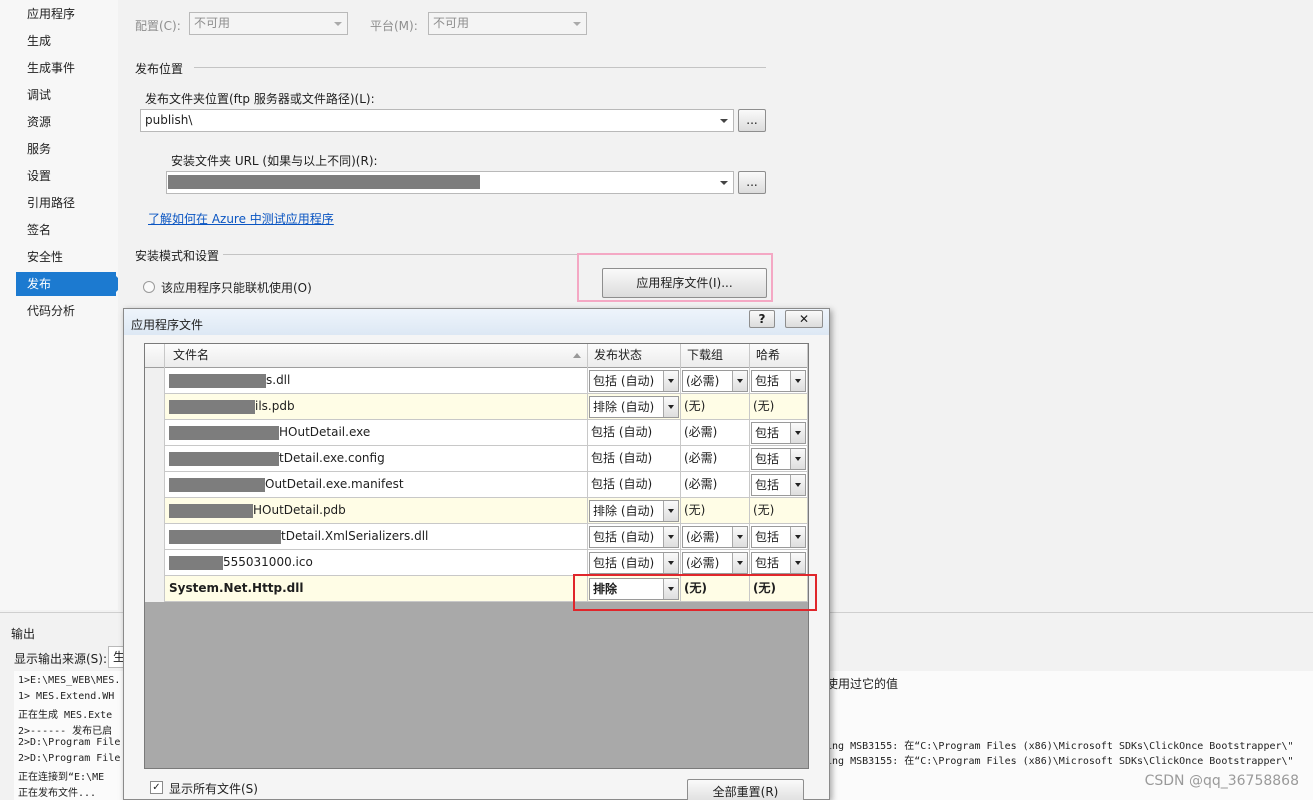 The height and width of the screenshot is (800, 1313). Describe the element at coordinates (762, 319) in the screenshot. I see `help-button: ?` at that location.